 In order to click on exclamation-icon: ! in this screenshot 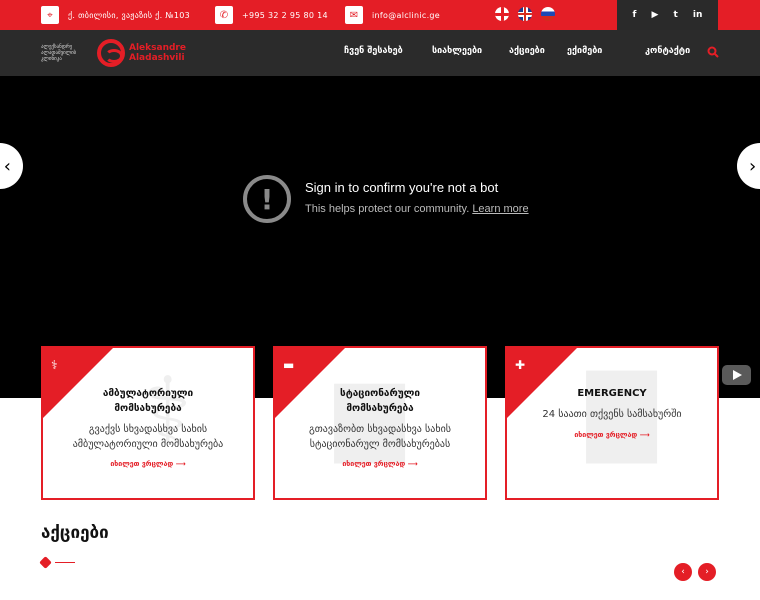, I will do `click(267, 199)`.